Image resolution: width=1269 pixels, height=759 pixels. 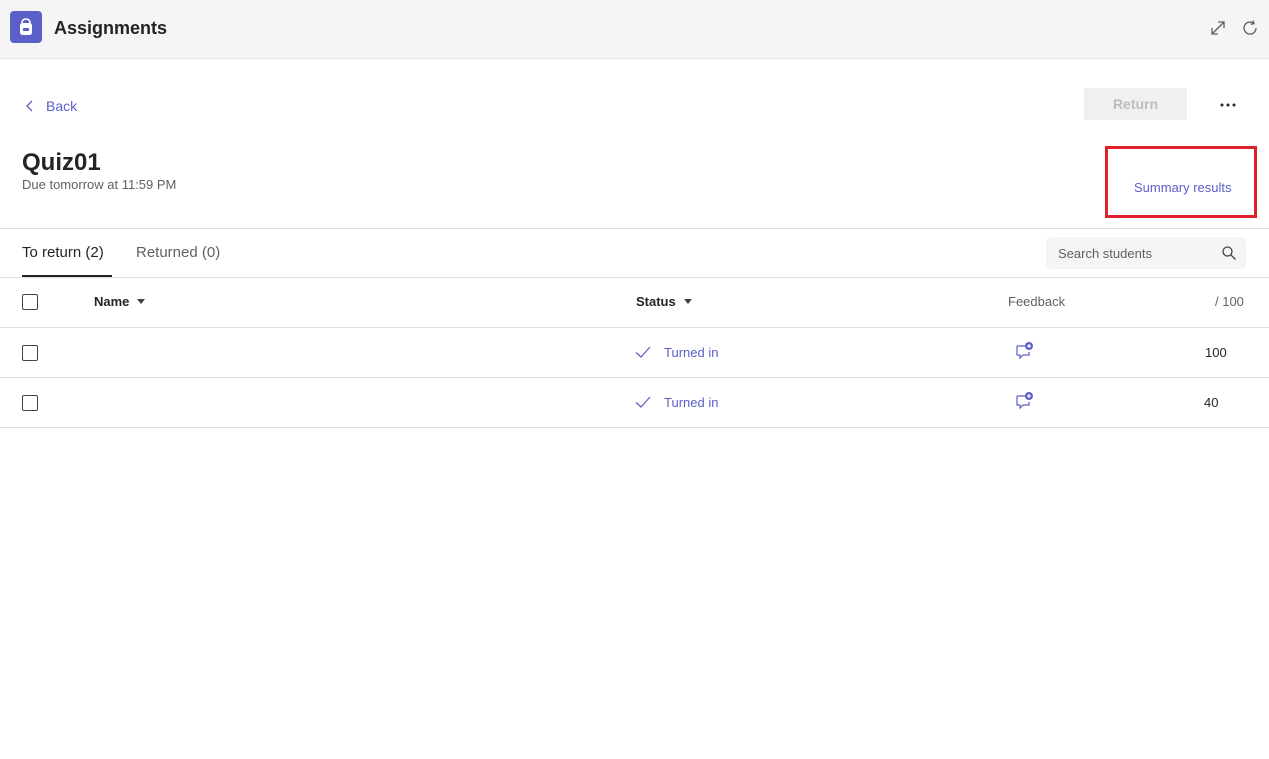 I want to click on column-name-label: Name, so click(x=112, y=301).